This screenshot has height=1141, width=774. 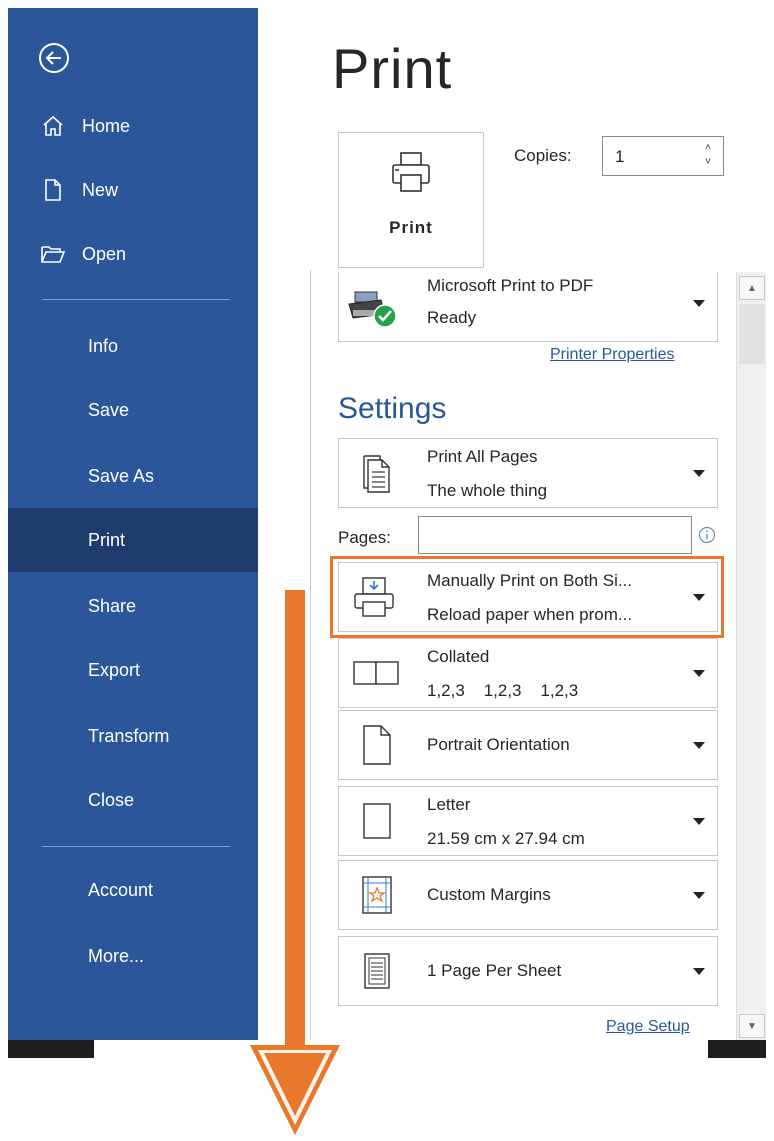 I want to click on margins-dropdown: Custom Margins, so click(x=528, y=895).